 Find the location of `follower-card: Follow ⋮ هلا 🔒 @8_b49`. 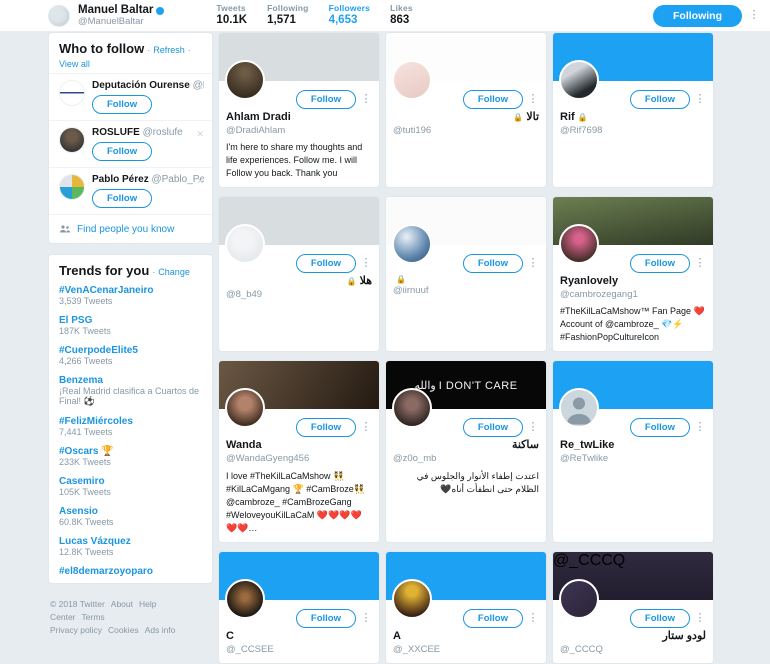

follower-card: Follow ⋮ هلا 🔒 @8_b49 is located at coordinates (299, 274).